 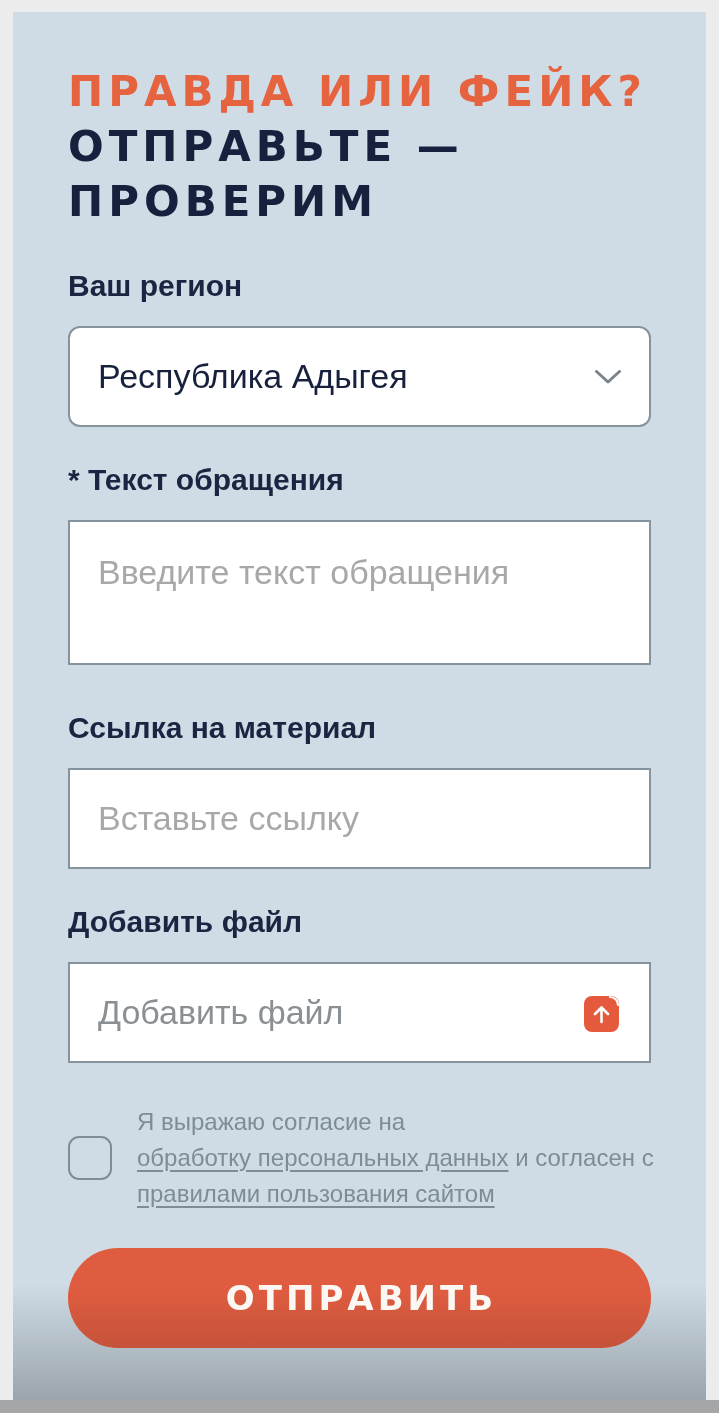 What do you see at coordinates (359, 1298) in the screenshot?
I see `submit-button: ОТПРАВИТЬ` at bounding box center [359, 1298].